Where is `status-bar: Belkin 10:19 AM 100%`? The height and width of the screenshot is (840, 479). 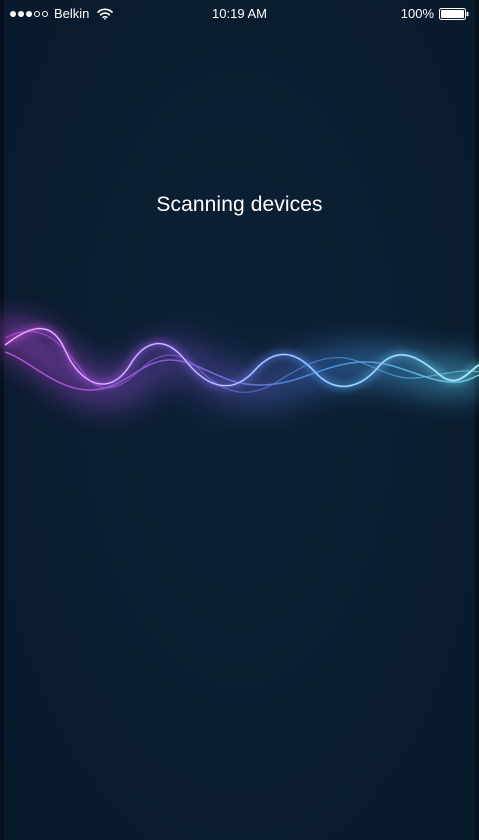
status-bar: Belkin 10:19 AM 100% is located at coordinates (239, 14).